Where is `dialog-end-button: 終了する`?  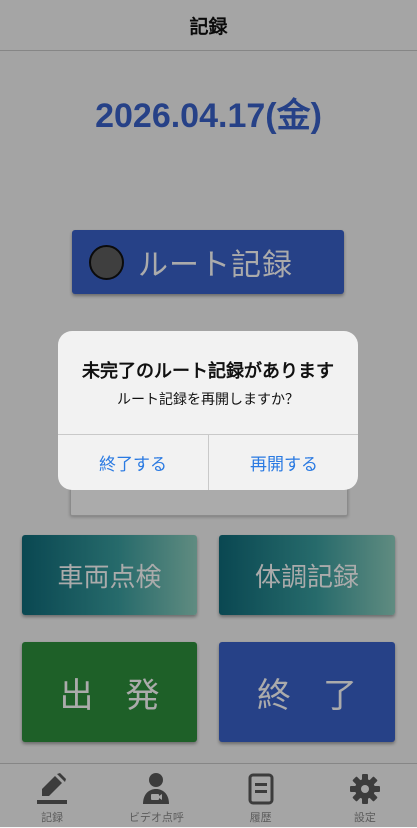
dialog-end-button: 終了する is located at coordinates (133, 462).